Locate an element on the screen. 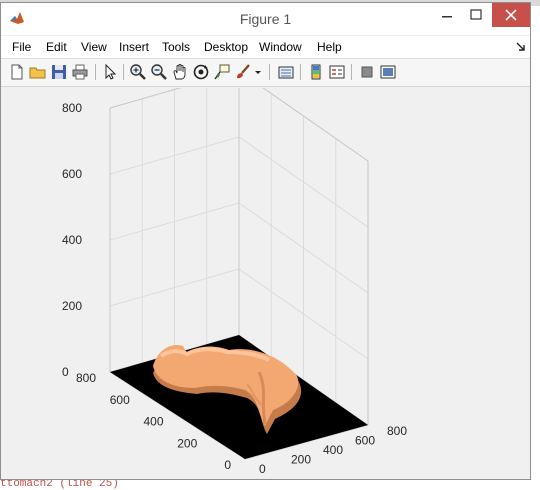 This screenshot has width=540, height=490. new-figure-icon is located at coordinates (17, 72).